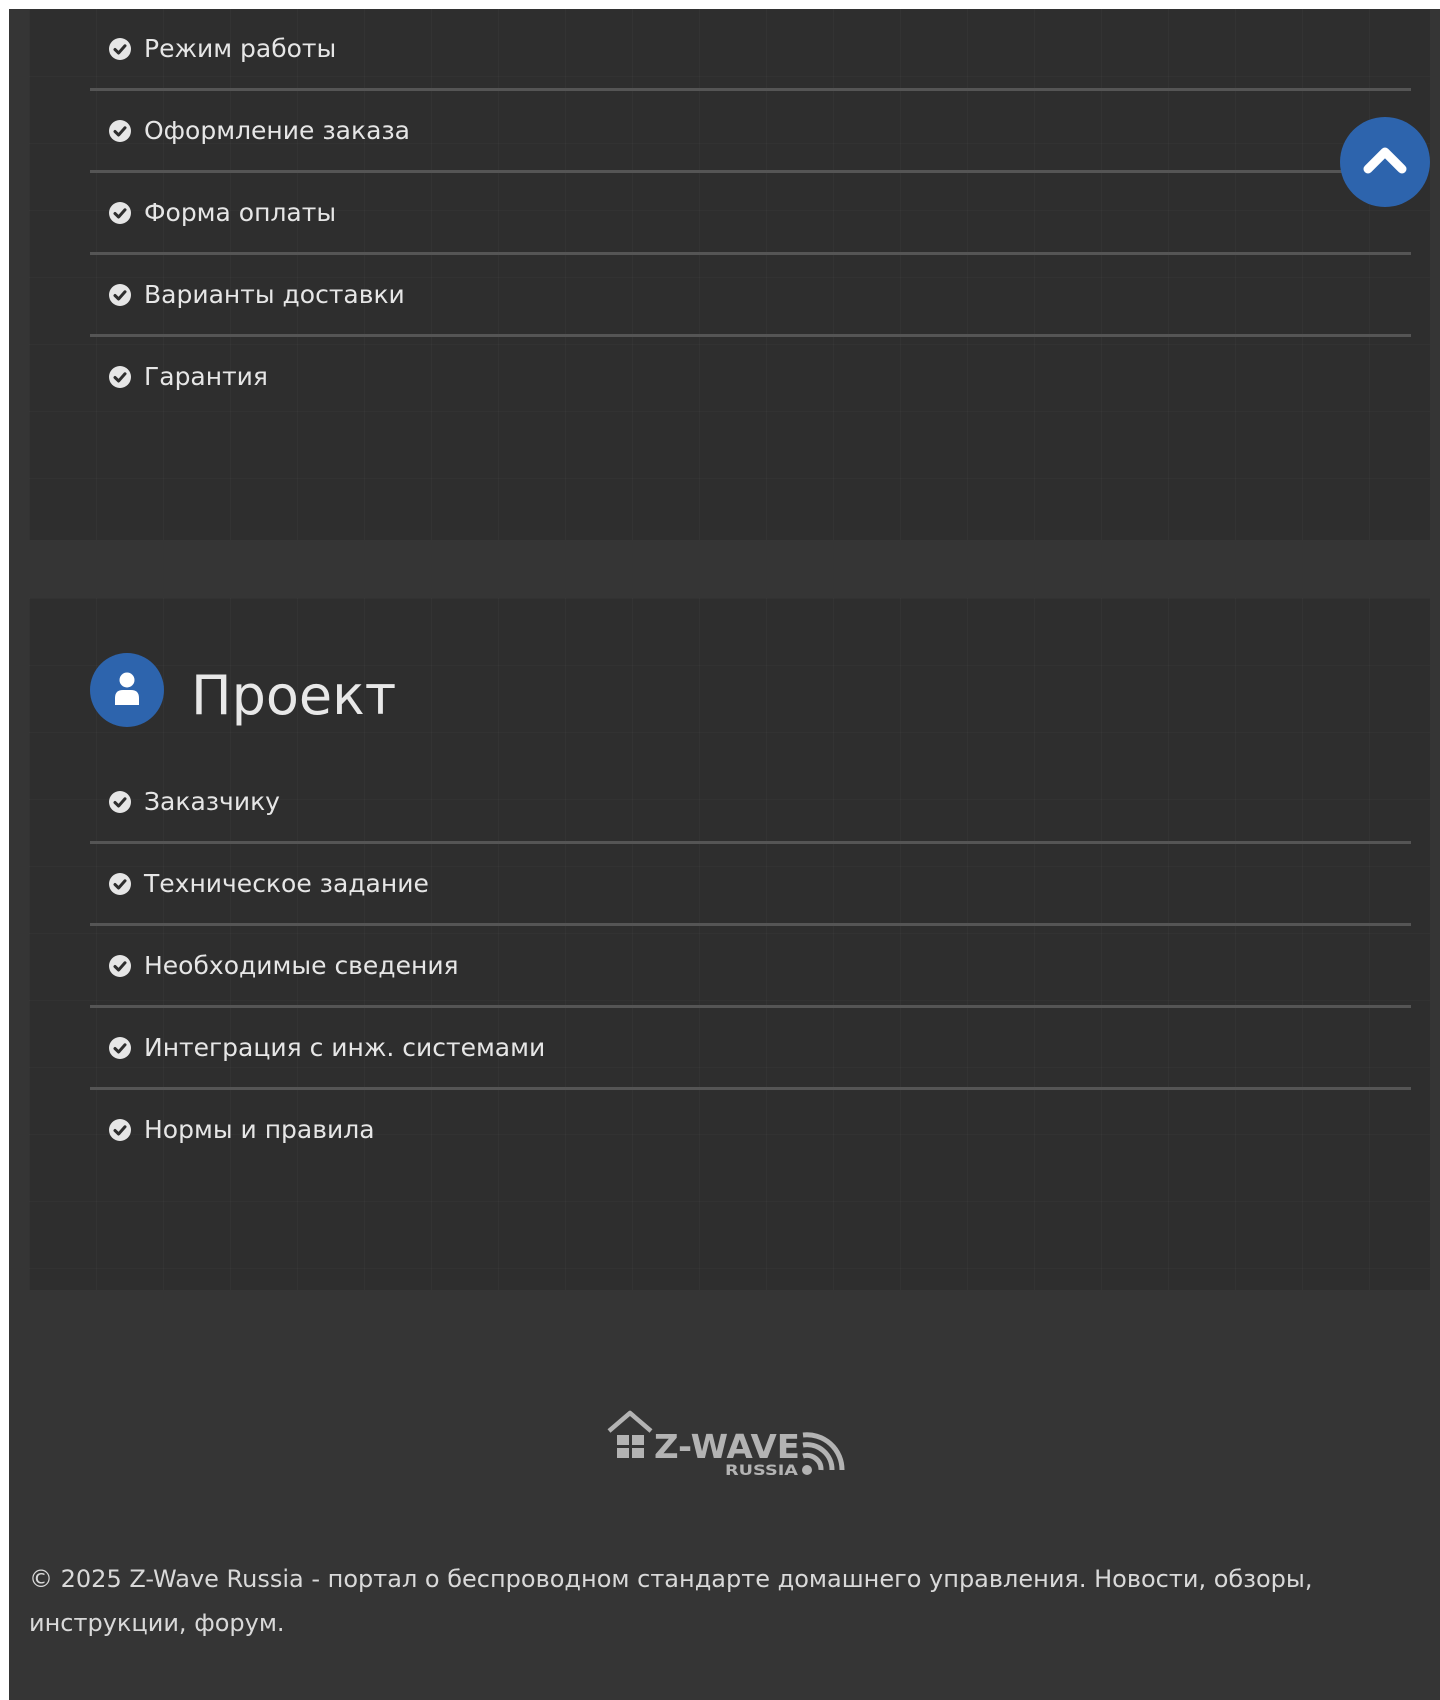  I want to click on list-item: Режим работы, so click(750, 50).